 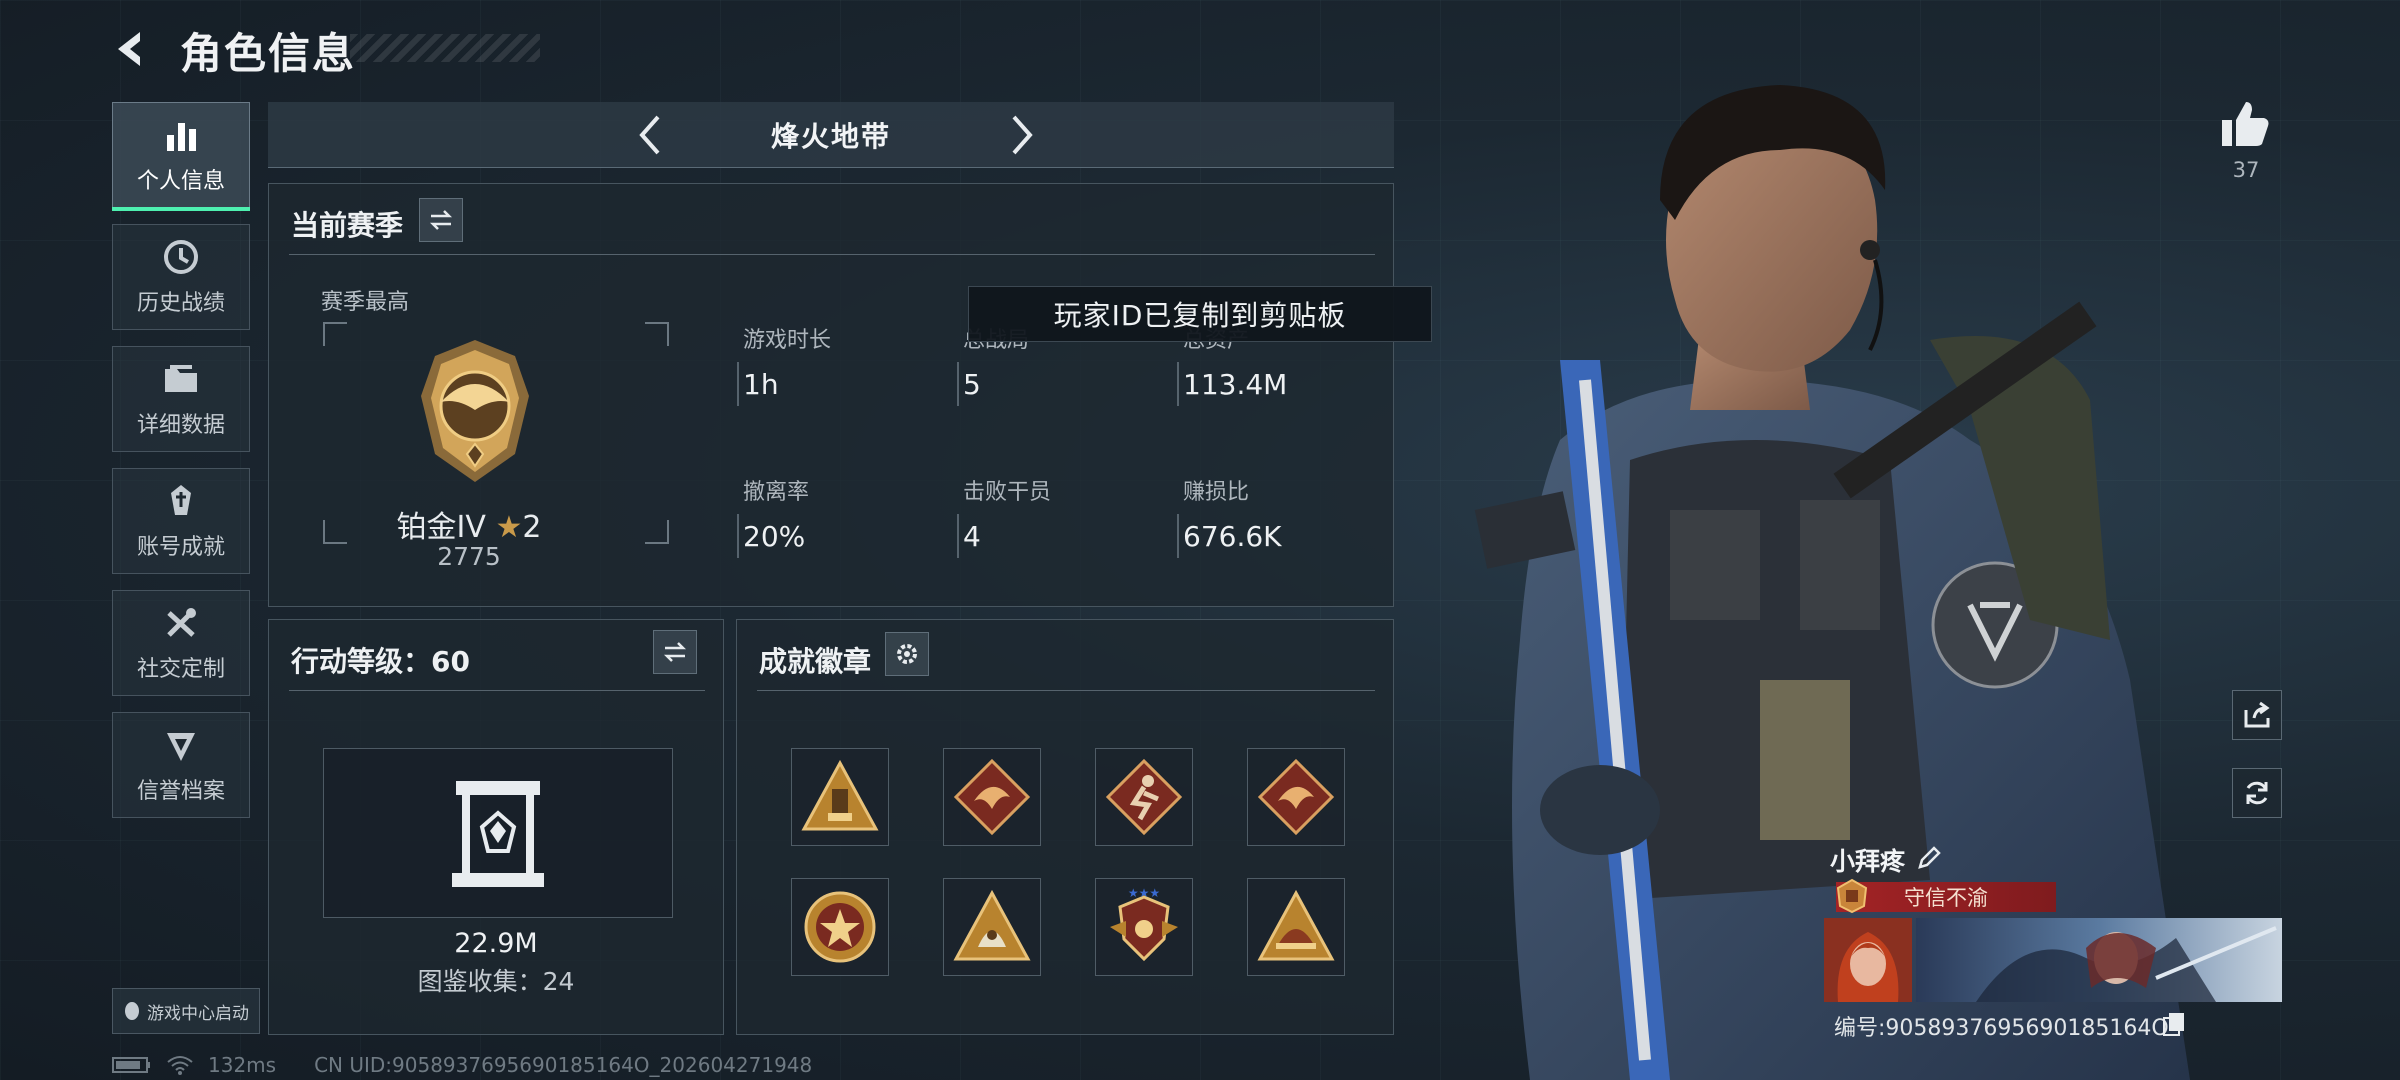 What do you see at coordinates (1065, 827) in the screenshot?
I see `achievements-panel: 成就徽章 ★★★` at bounding box center [1065, 827].